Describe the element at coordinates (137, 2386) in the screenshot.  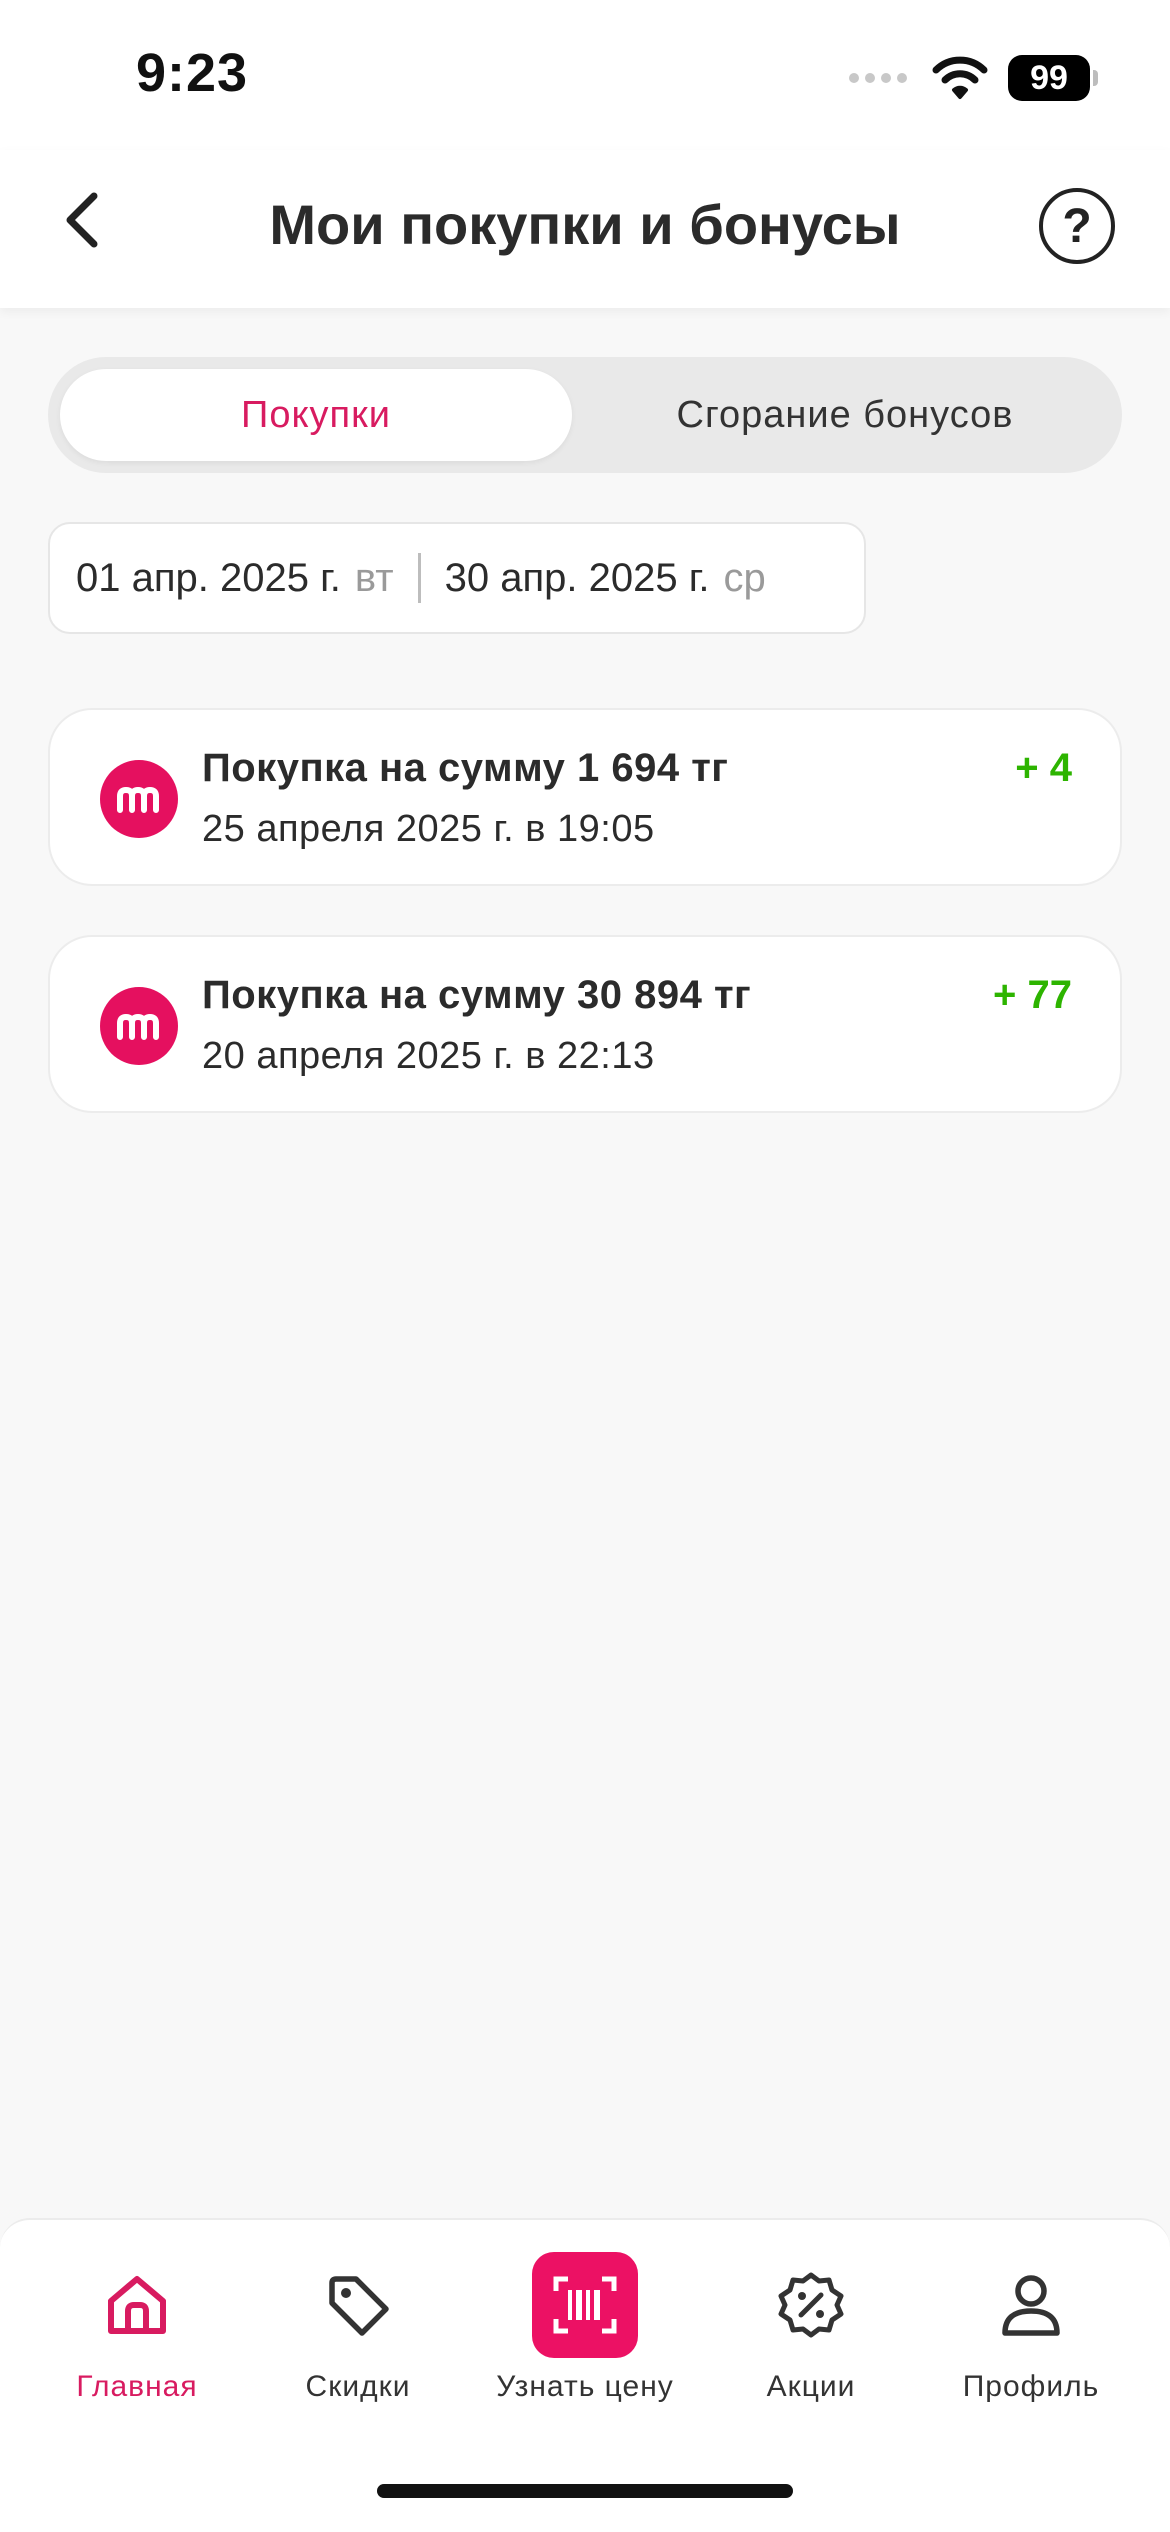
I see `nav-label-home: Главная` at that location.